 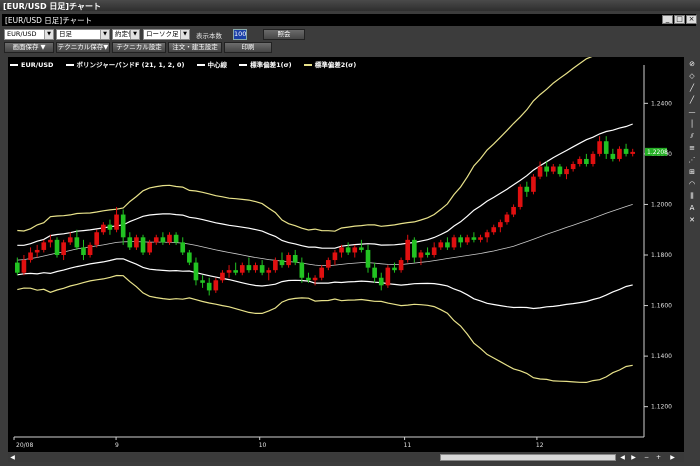 I want to click on chart-window-title: [EUR/USD 日足]チャート, so click(x=49, y=20).